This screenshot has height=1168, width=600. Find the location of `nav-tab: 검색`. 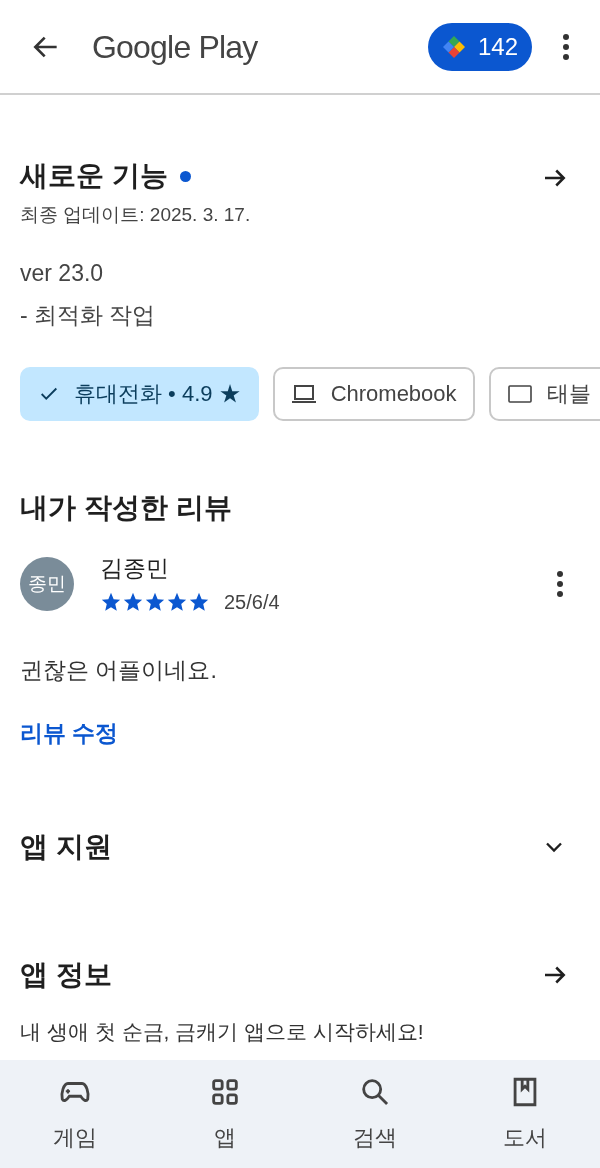

nav-tab: 검색 is located at coordinates (375, 1114).